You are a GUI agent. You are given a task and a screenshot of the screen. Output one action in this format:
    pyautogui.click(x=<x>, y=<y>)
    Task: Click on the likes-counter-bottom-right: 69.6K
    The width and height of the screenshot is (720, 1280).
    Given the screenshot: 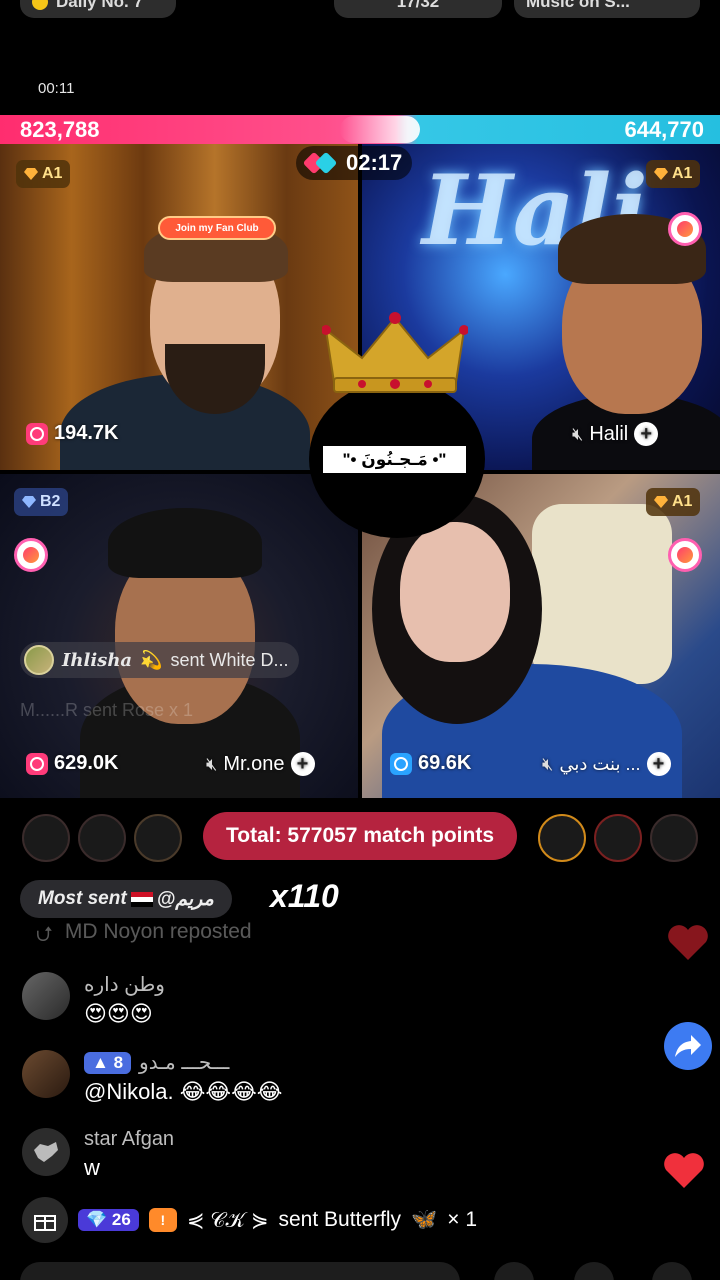 What is the action you would take?
    pyautogui.click(x=430, y=763)
    